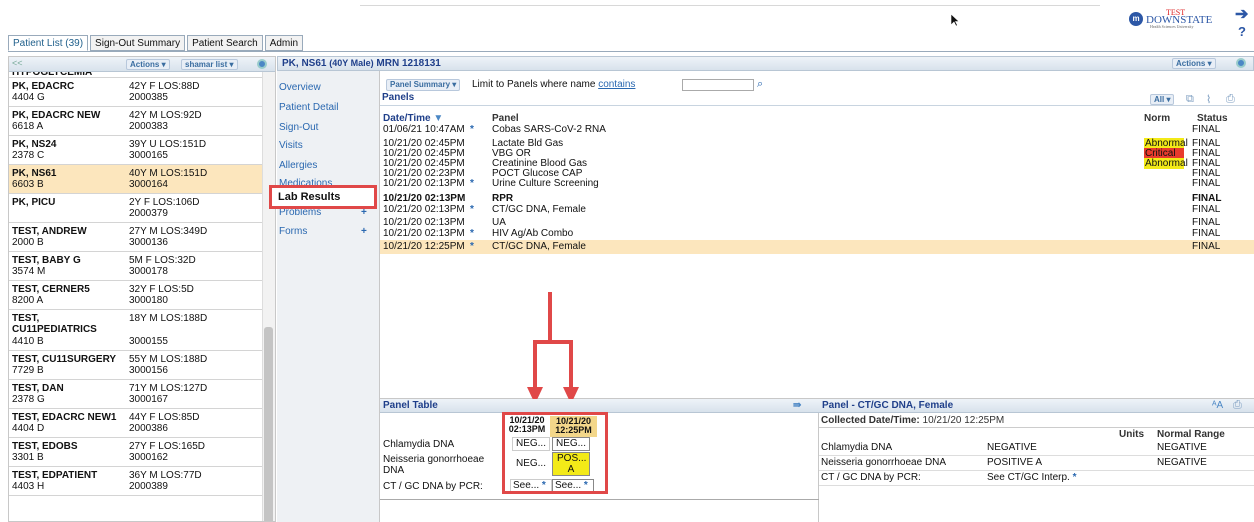  Describe the element at coordinates (136, 394) in the screenshot. I see `patient-list-item: TEST, DAN 2378 G 71Y M LOS:127D 3000167` at that location.